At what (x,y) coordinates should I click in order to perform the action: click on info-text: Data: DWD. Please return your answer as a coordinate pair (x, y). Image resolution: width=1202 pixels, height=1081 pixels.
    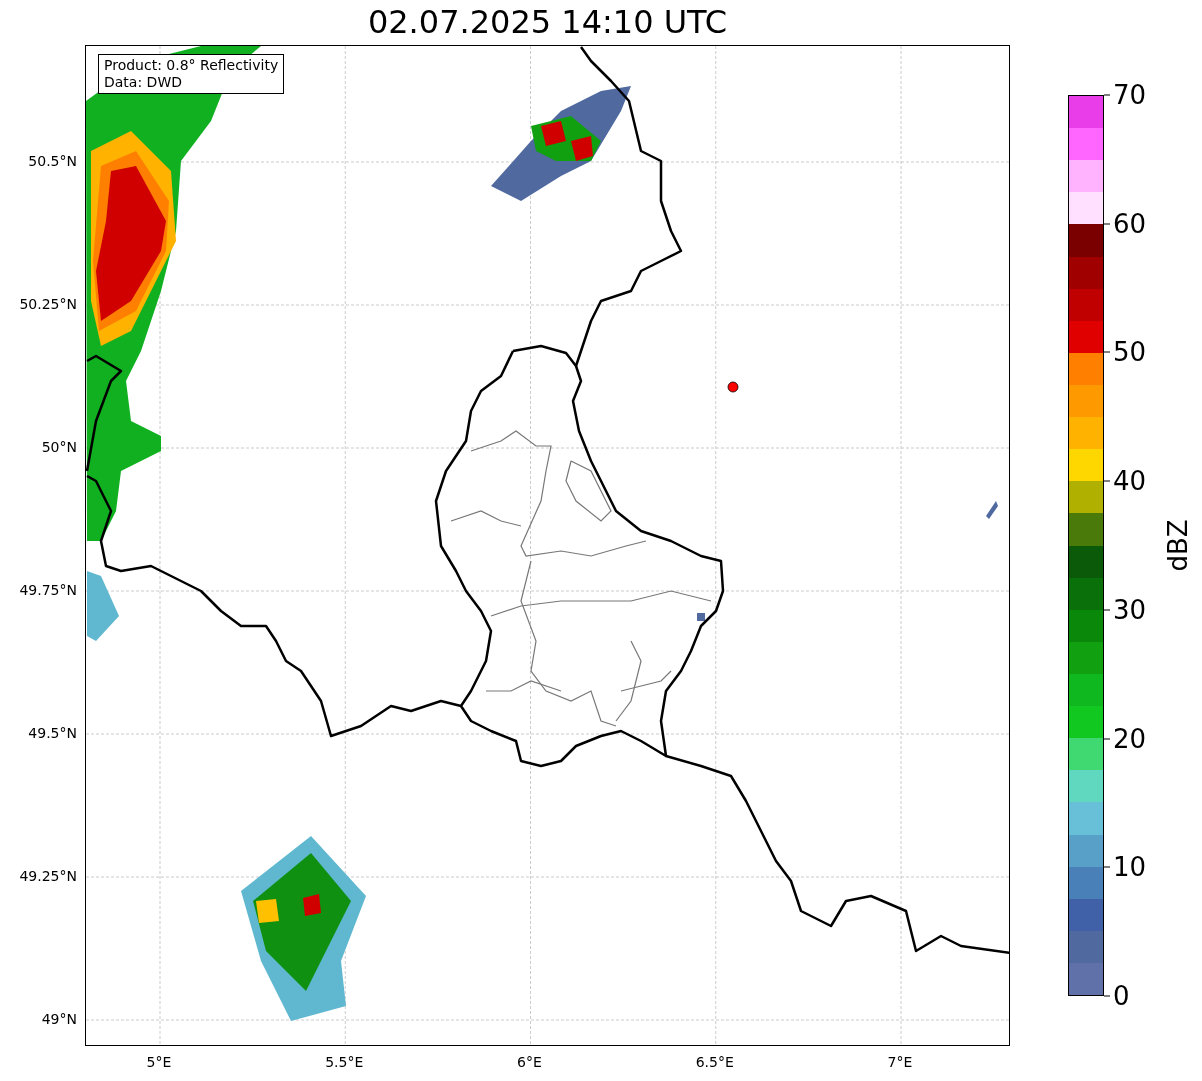
    Looking at the image, I should click on (143, 82).